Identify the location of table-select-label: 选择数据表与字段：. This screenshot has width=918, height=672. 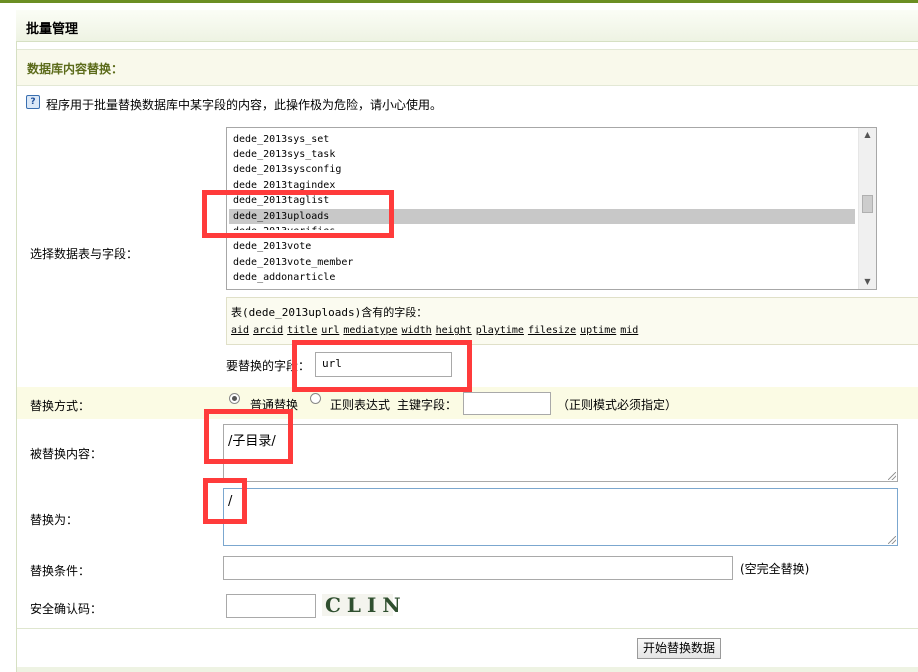
(84, 254).